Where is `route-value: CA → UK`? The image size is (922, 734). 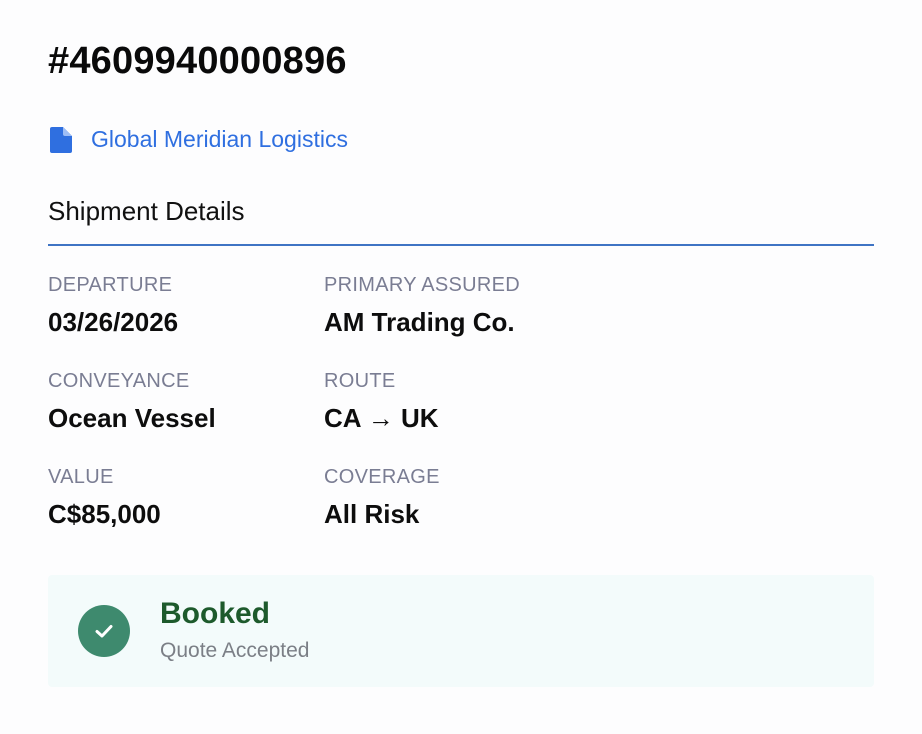 route-value: CA → UK is located at coordinates (381, 418).